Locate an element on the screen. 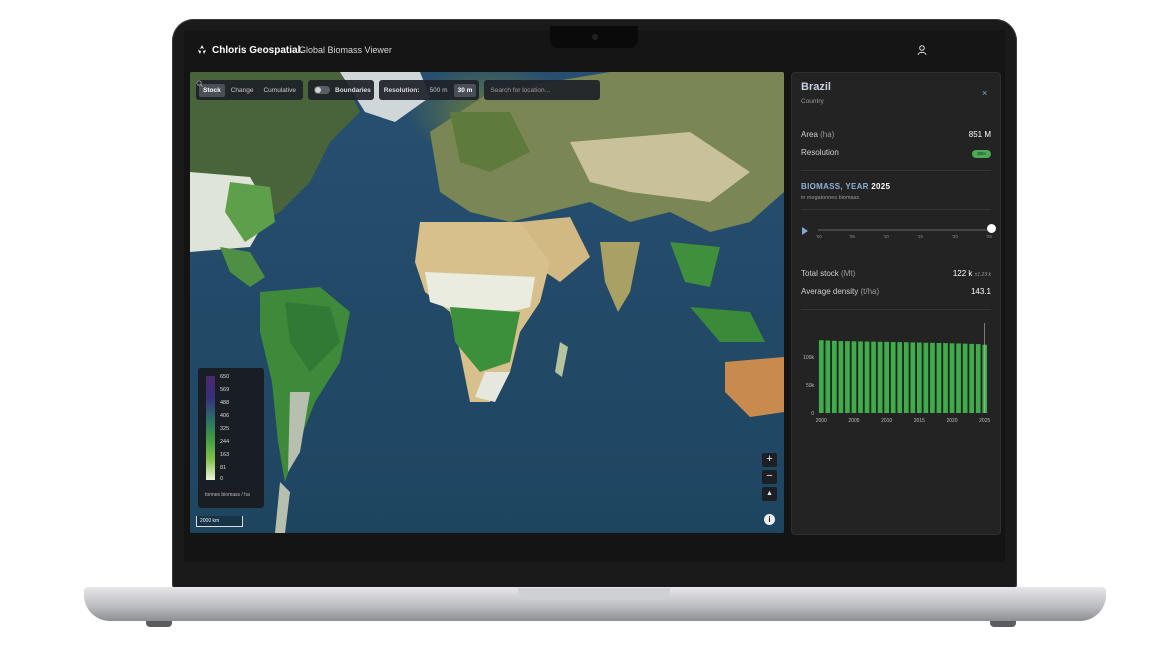  user-icon is located at coordinates (922, 50).